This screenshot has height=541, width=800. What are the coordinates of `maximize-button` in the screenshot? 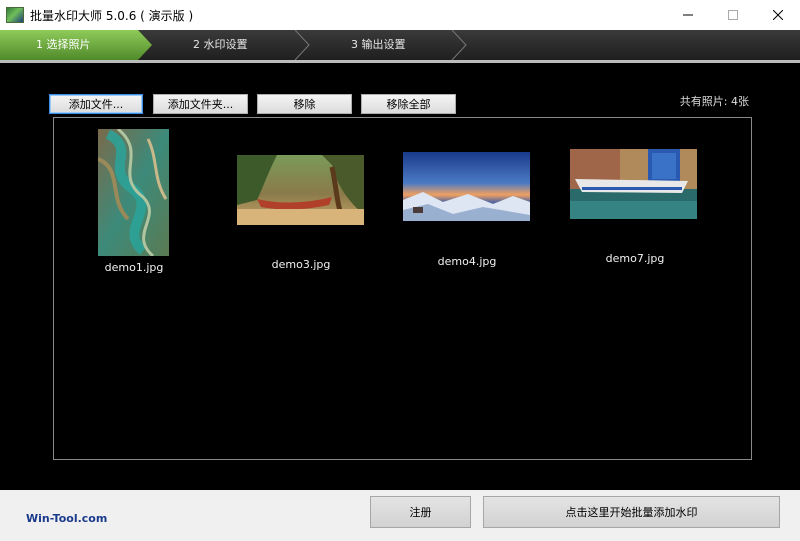 It's located at (732, 15).